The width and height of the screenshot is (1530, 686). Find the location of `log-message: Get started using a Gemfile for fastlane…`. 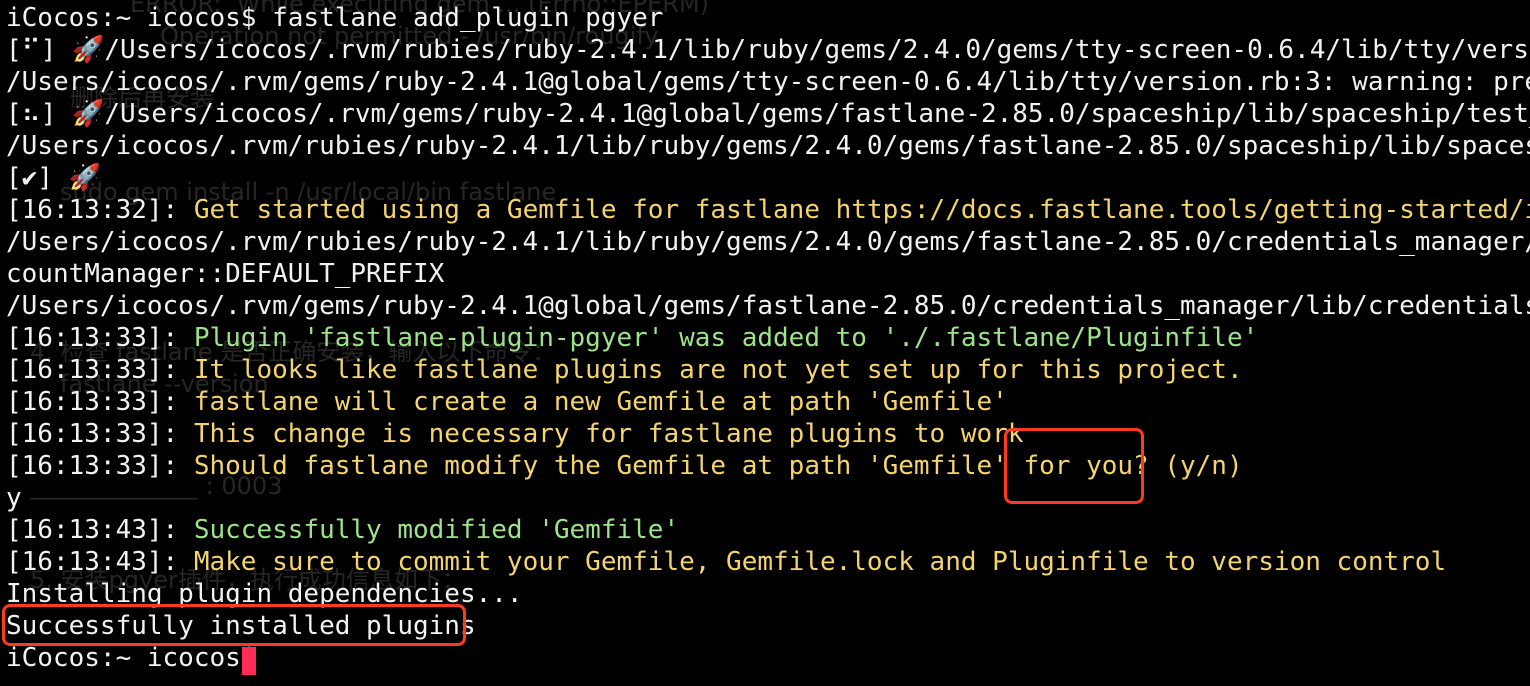

log-message: Get started using a Gemfile for fastlane… is located at coordinates (861, 210).